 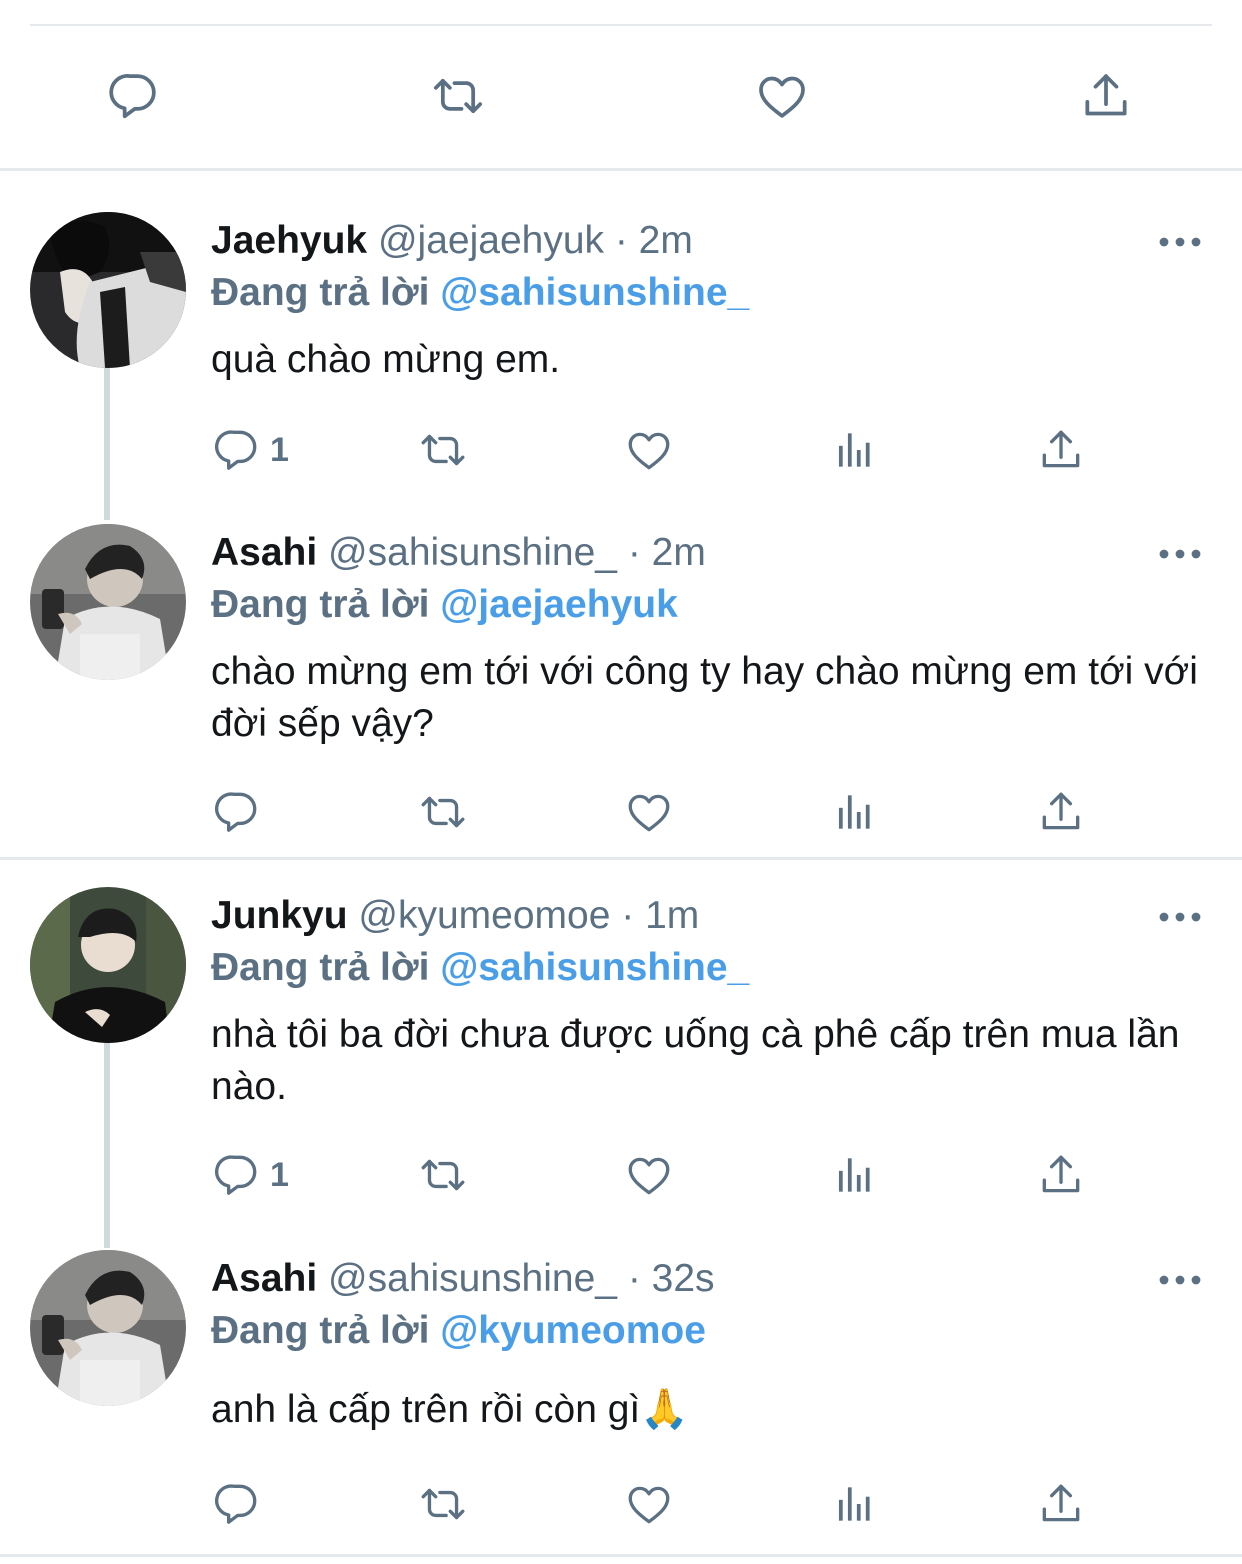 I want to click on replying-to: Đang trả lời @jaejaehyuk, so click(x=444, y=605).